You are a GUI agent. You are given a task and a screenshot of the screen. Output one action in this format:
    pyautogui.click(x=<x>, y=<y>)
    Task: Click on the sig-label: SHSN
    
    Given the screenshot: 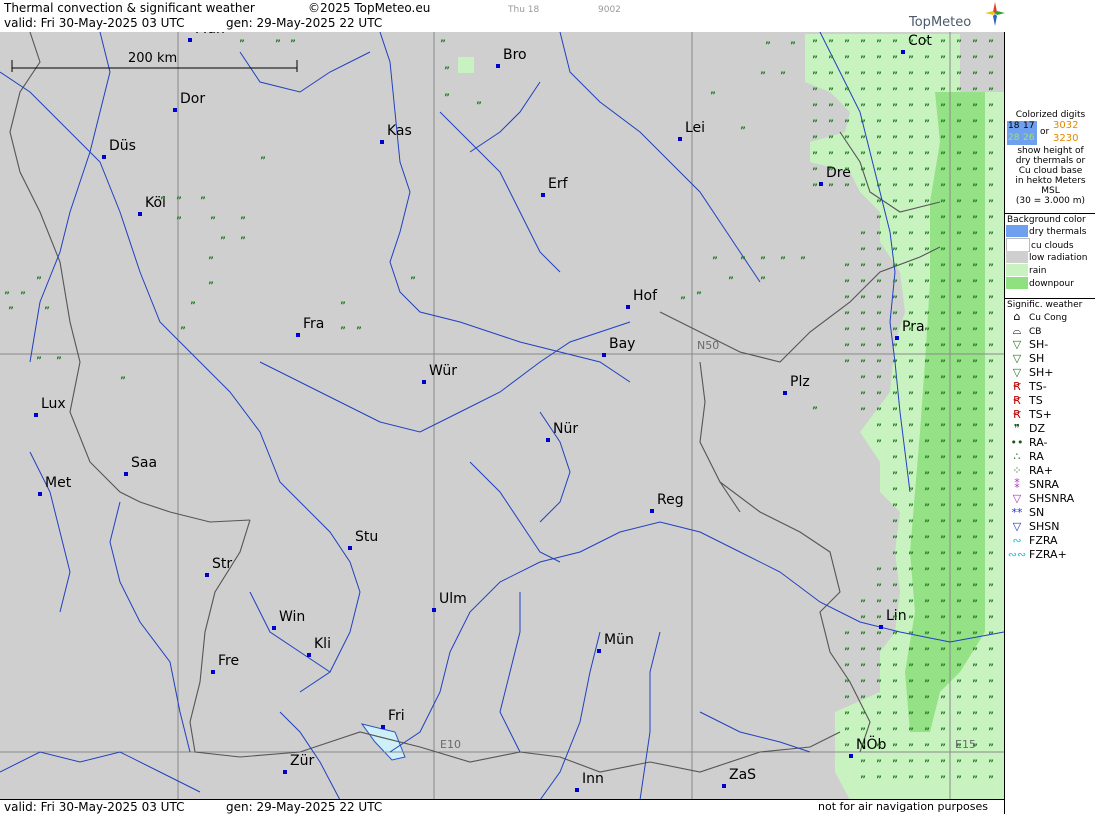 What is the action you would take?
    pyautogui.click(x=1044, y=526)
    